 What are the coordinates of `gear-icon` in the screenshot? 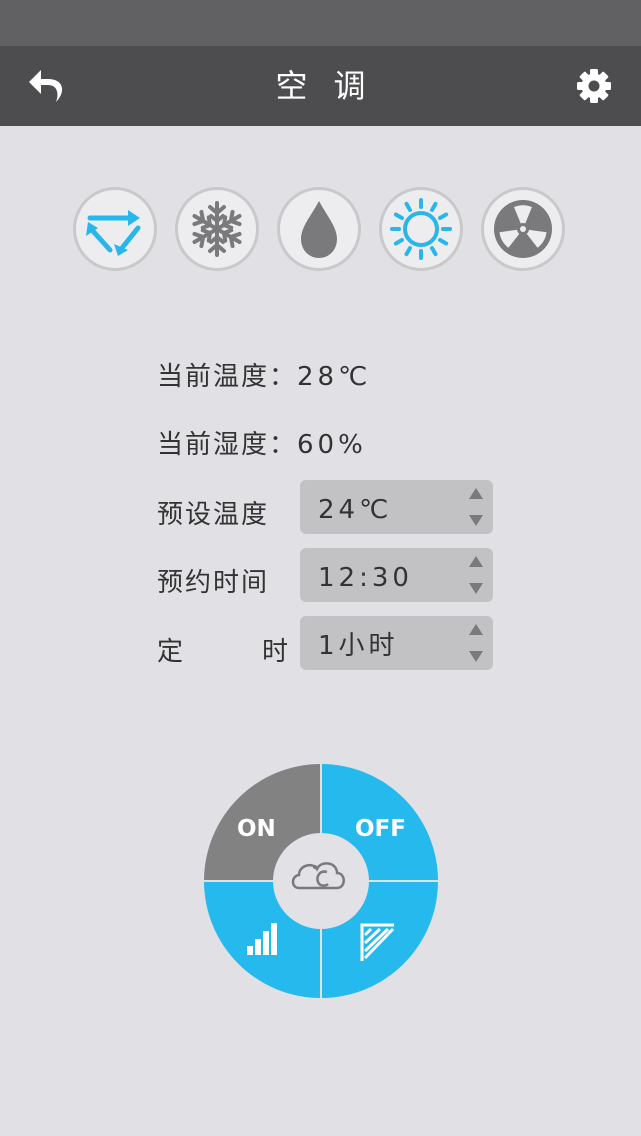 It's located at (594, 86).